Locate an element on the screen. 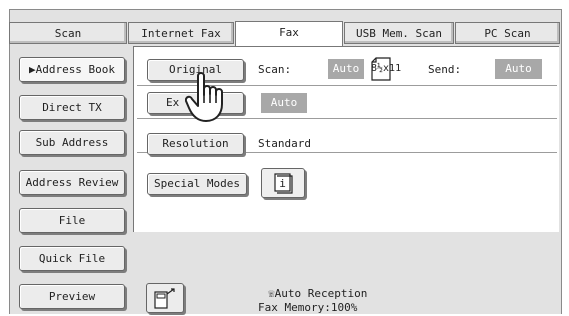 The image size is (569, 316). info-icon: i is located at coordinates (283, 183).